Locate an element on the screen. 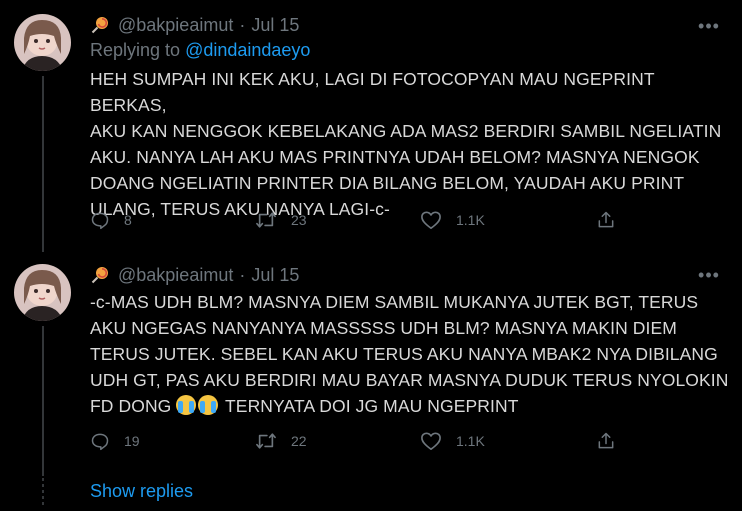 The height and width of the screenshot is (511, 742). replying-to: Replying to @dindaindaeyo is located at coordinates (200, 50).